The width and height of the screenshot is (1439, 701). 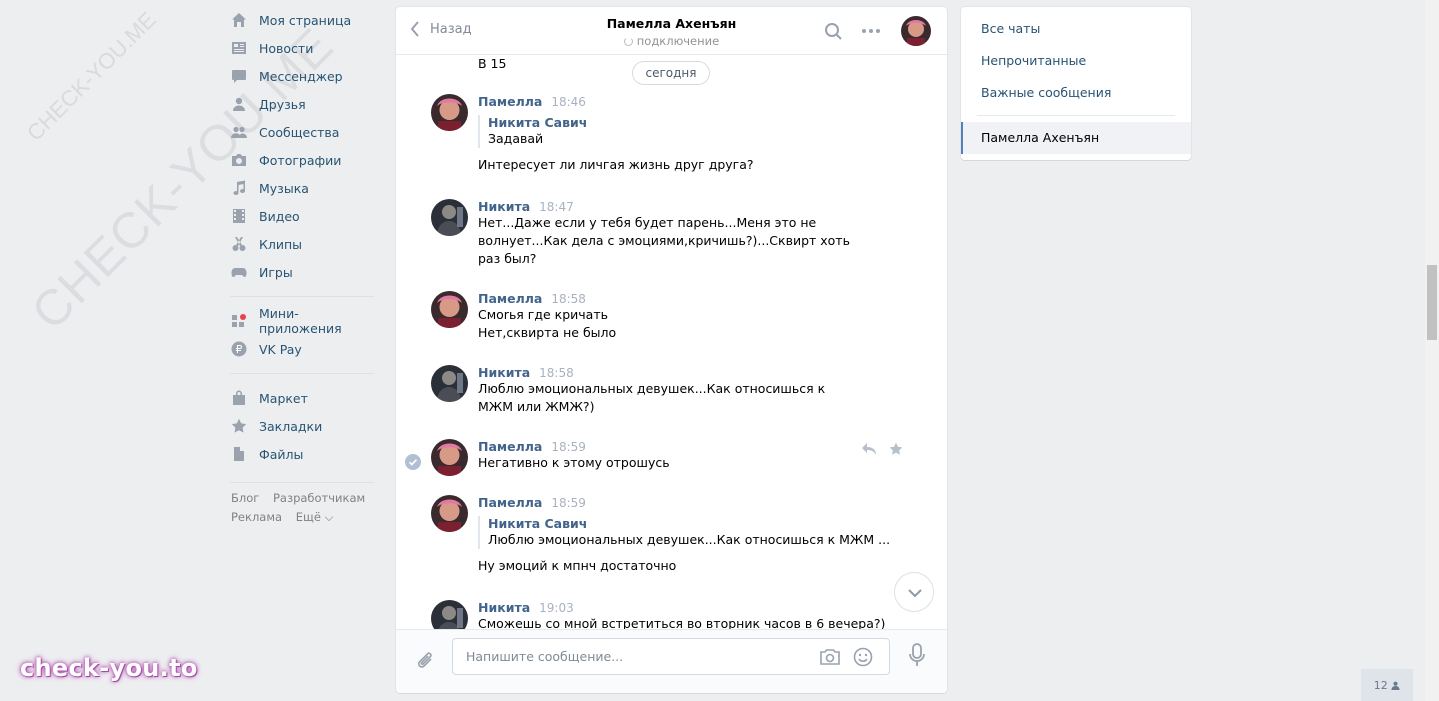 What do you see at coordinates (239, 321) in the screenshot?
I see `apps-icon` at bounding box center [239, 321].